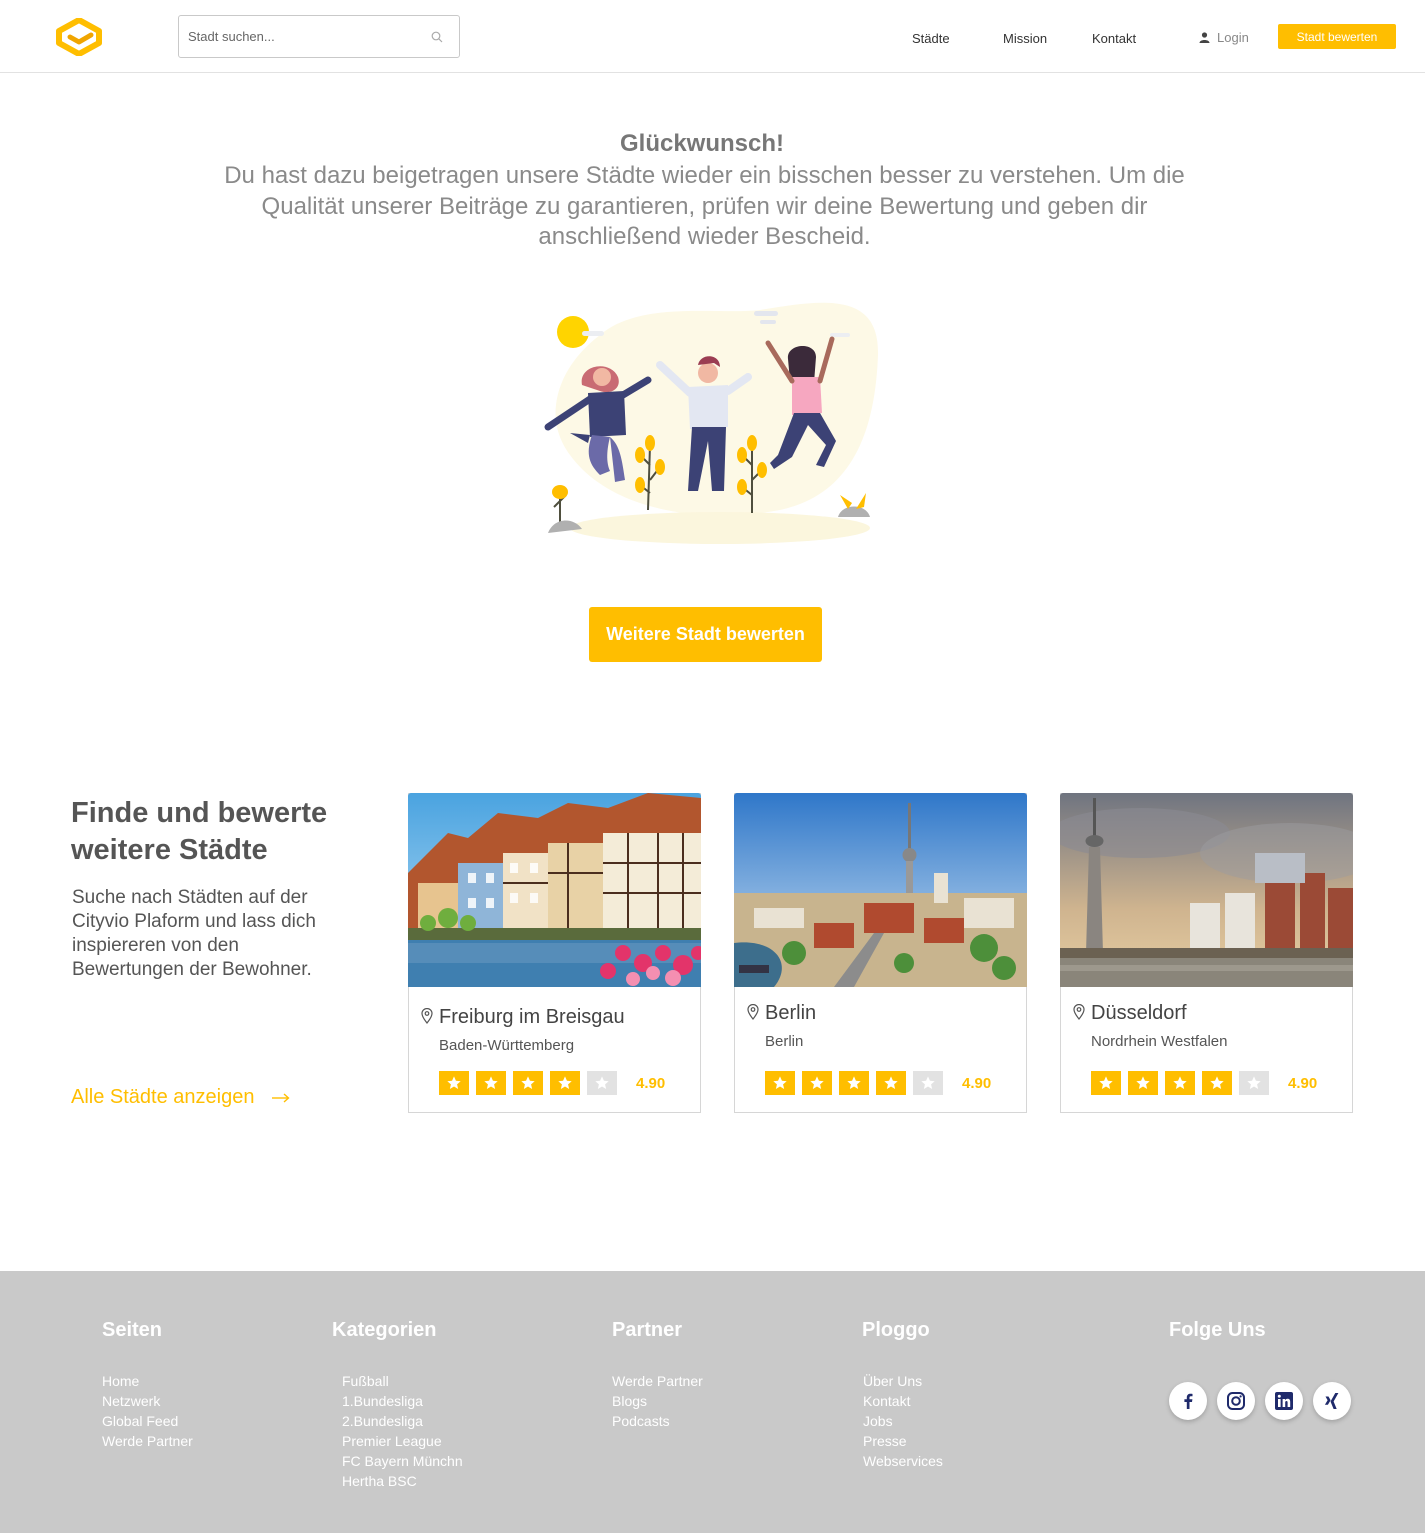 Image resolution: width=1425 pixels, height=1533 pixels. Describe the element at coordinates (1139, 1013) in the screenshot. I see `city-name: Düsseldorf` at that location.